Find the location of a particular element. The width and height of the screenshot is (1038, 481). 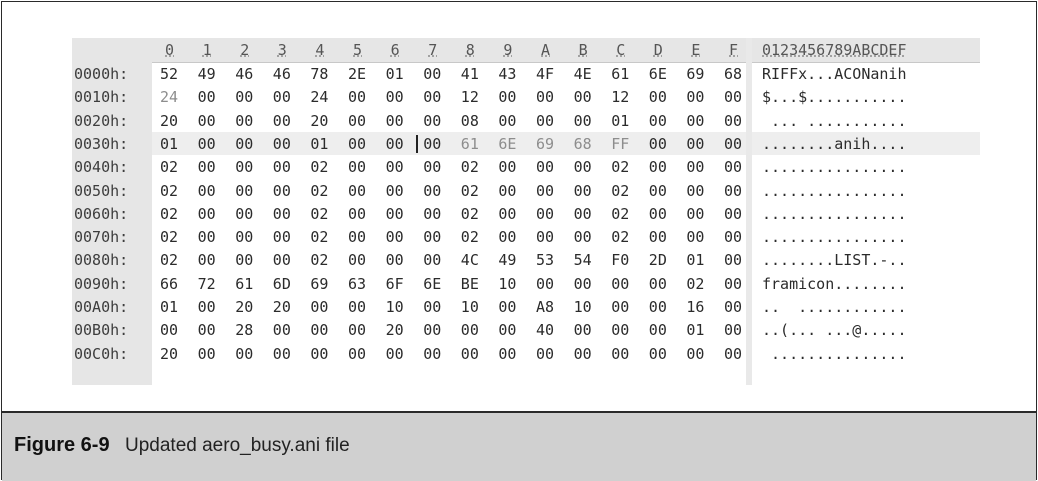

hex-byte: 2D is located at coordinates (658, 260).